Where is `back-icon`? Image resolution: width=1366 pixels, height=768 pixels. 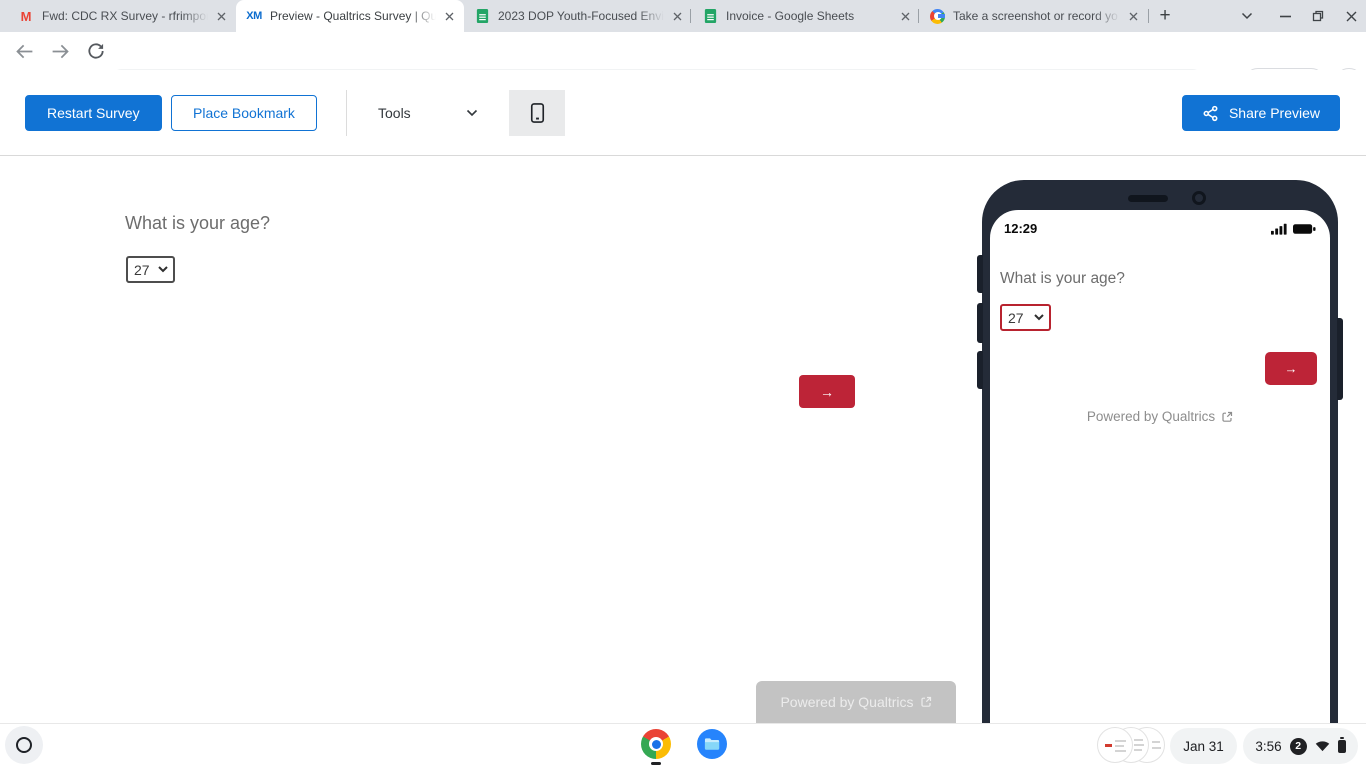
back-icon is located at coordinates (24, 51).